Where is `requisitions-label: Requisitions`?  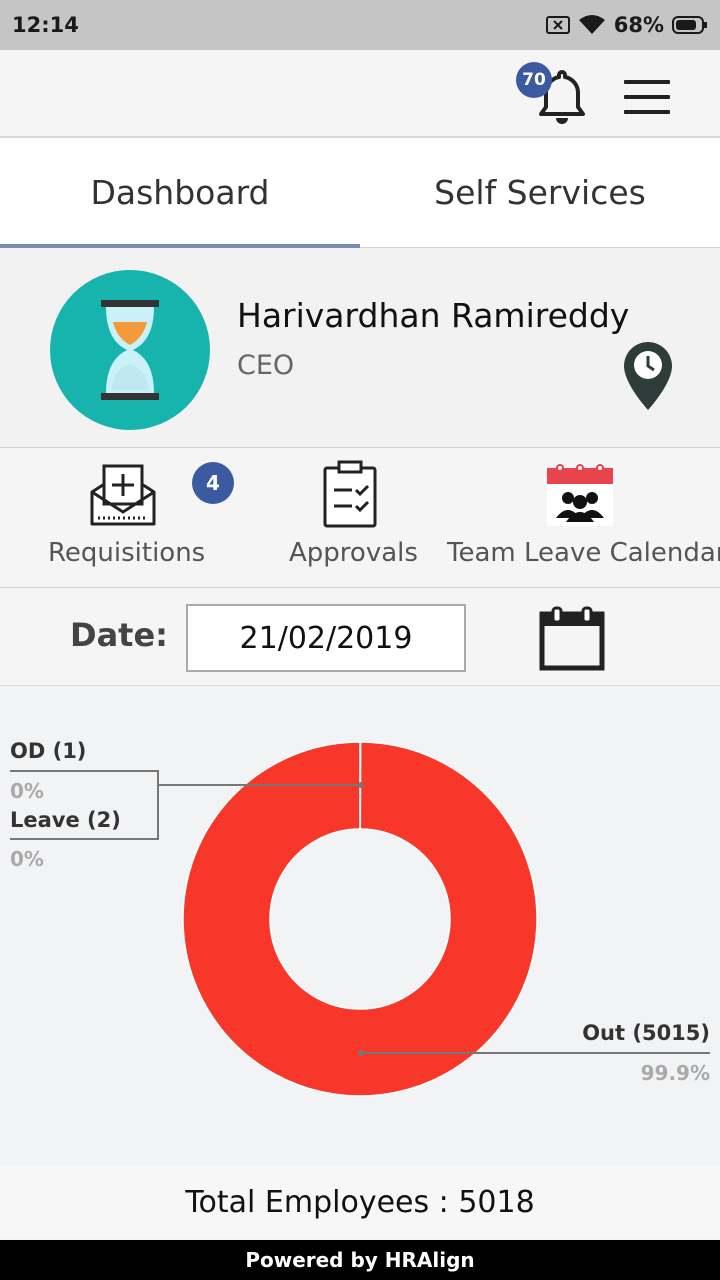 requisitions-label: Requisitions is located at coordinates (127, 553).